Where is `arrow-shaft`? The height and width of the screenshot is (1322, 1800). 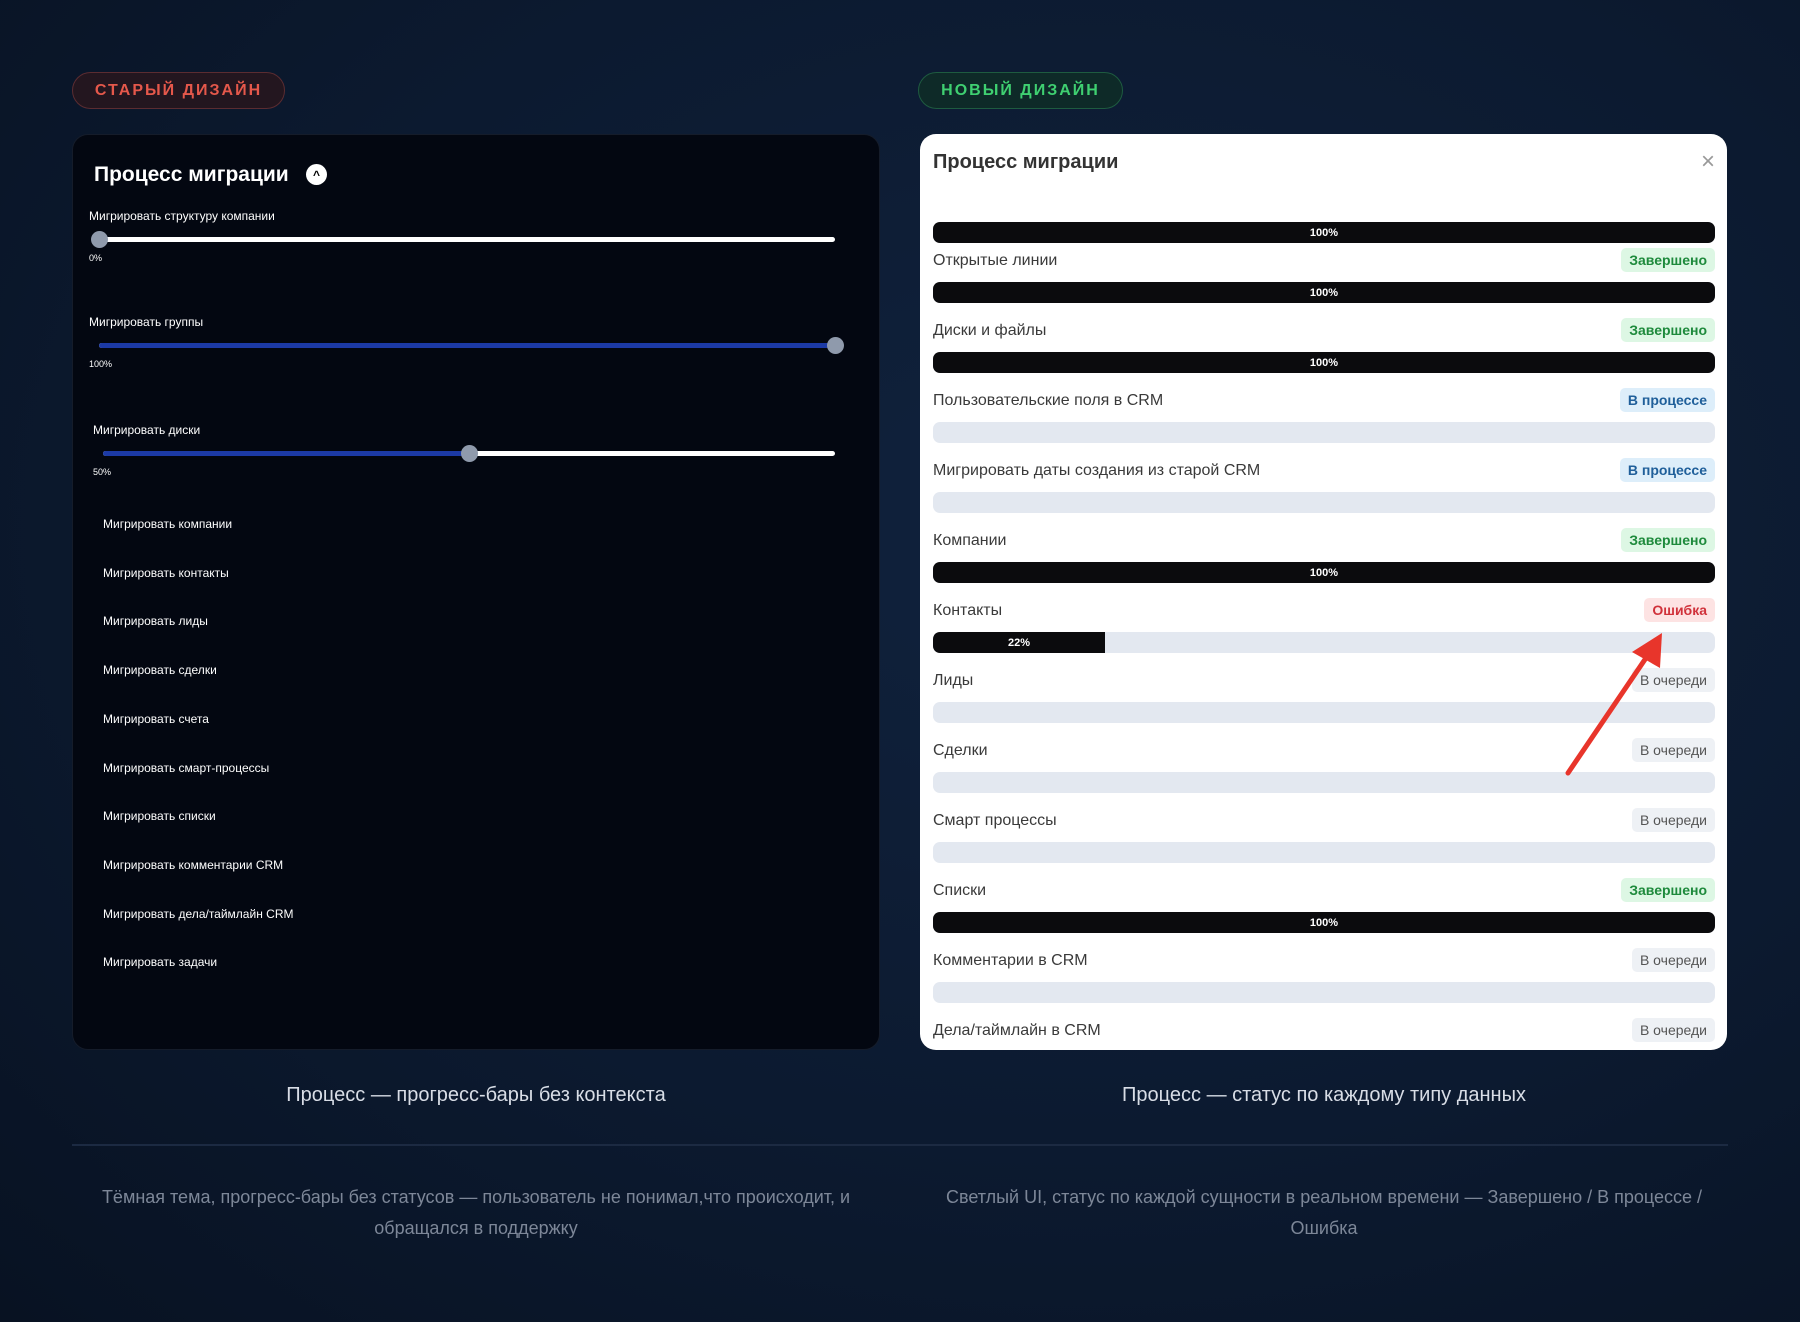
arrow-shaft is located at coordinates (1609, 712).